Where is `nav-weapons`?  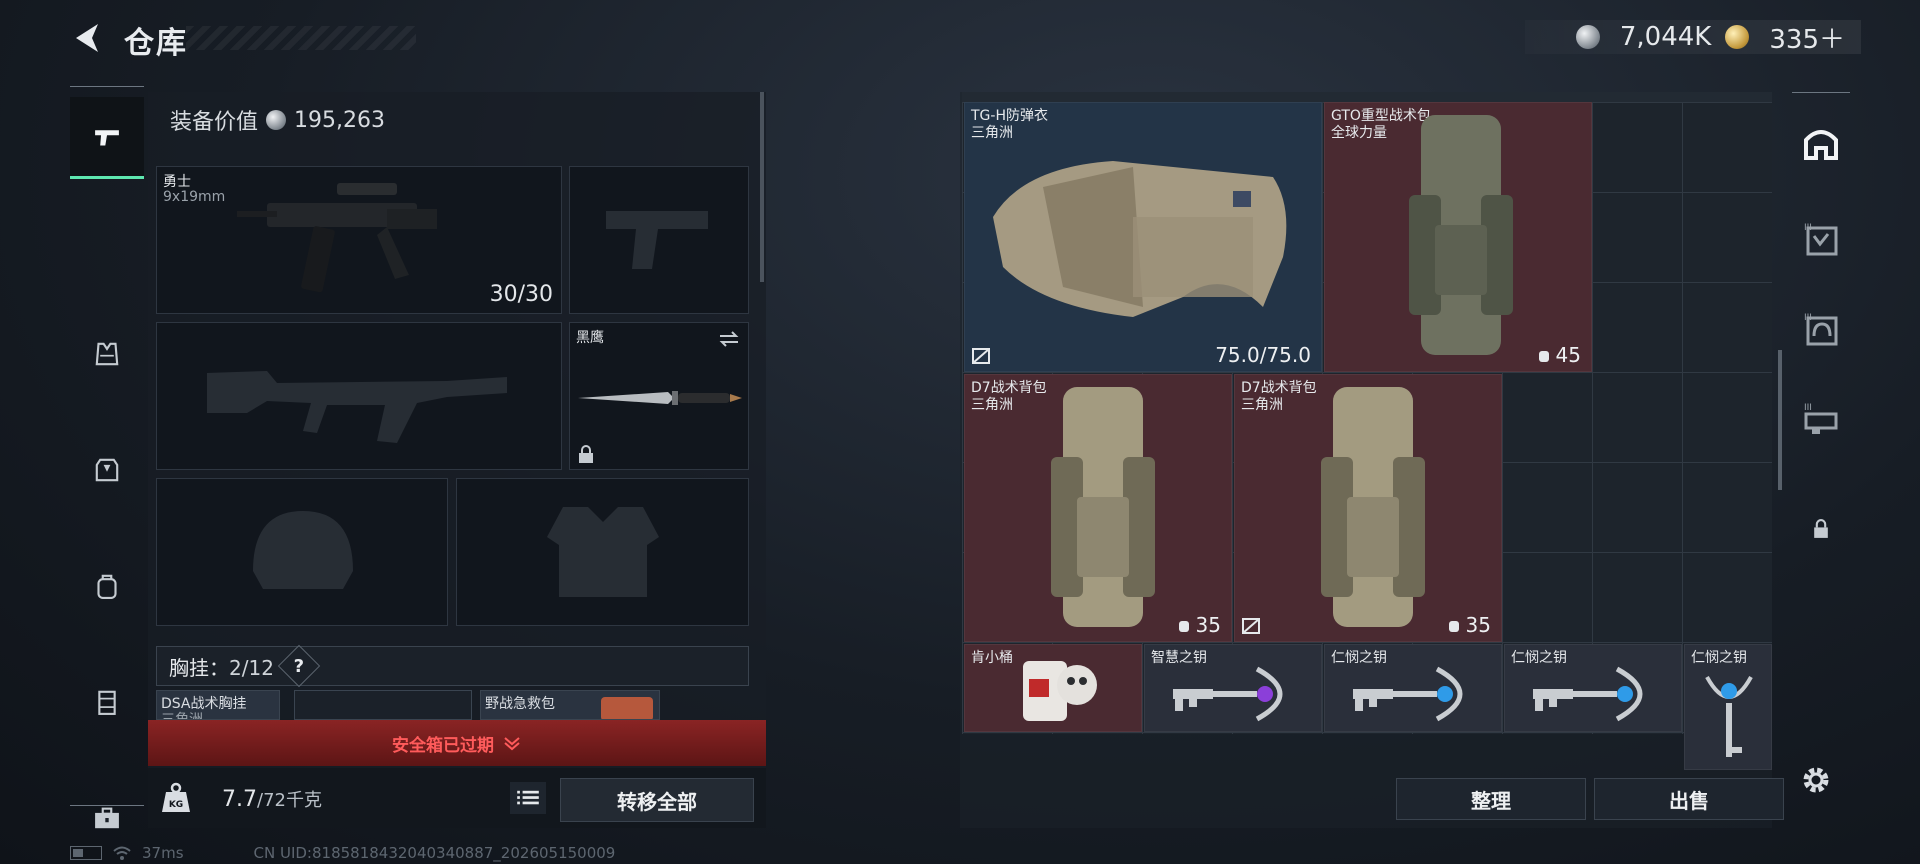
nav-weapons is located at coordinates (107, 138).